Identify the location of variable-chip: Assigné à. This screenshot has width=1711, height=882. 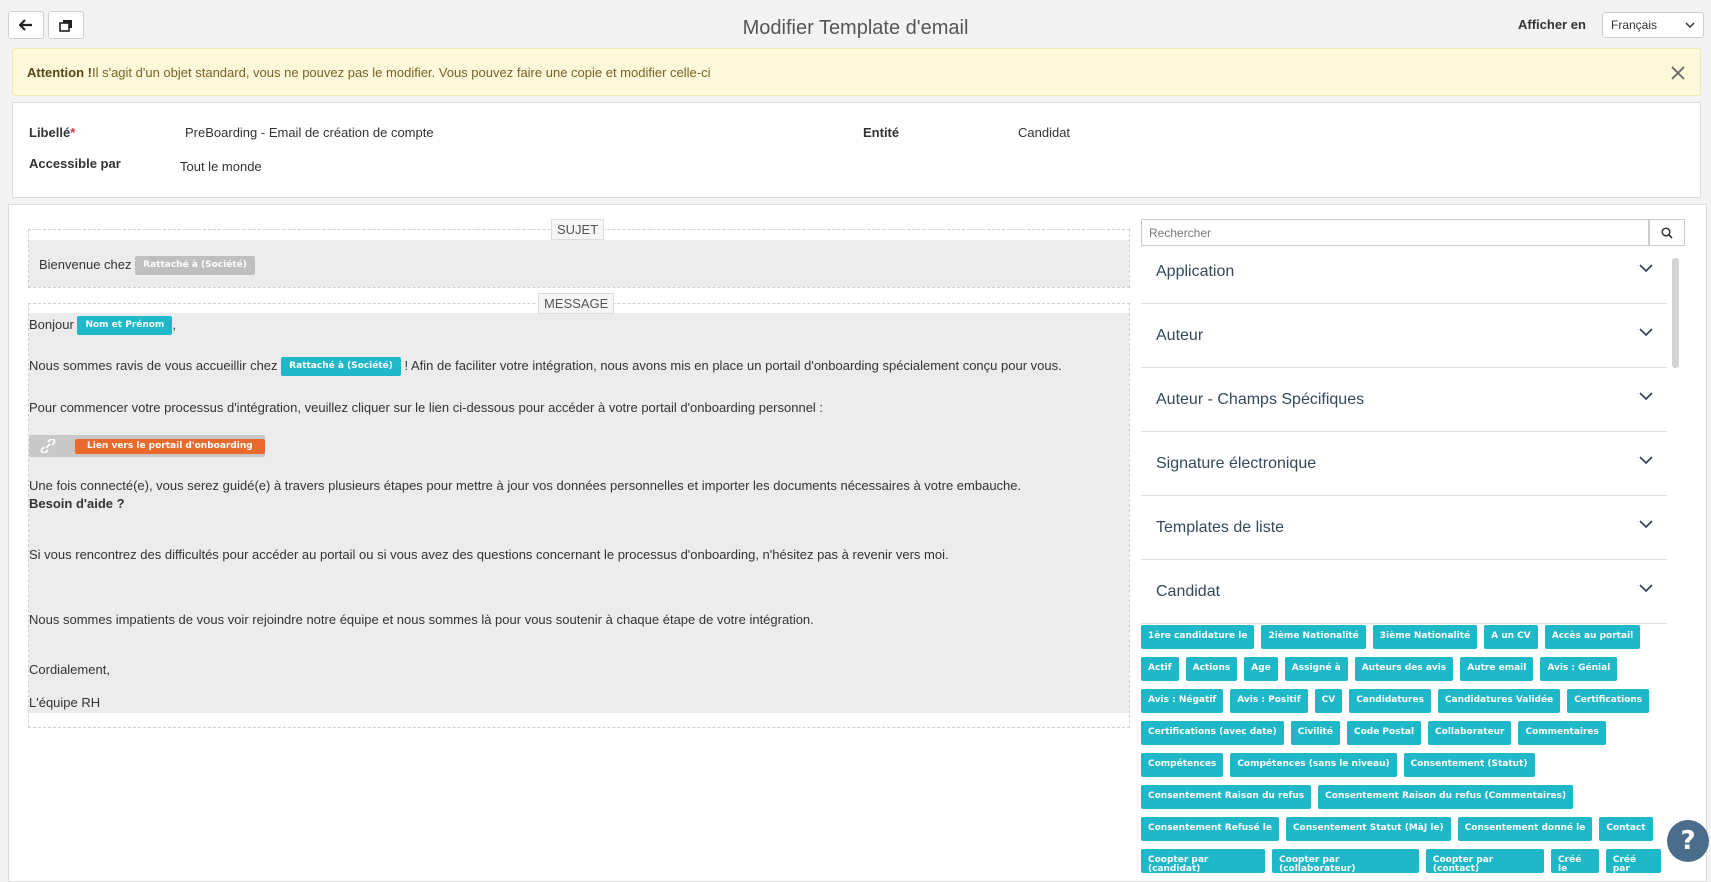
(1316, 669).